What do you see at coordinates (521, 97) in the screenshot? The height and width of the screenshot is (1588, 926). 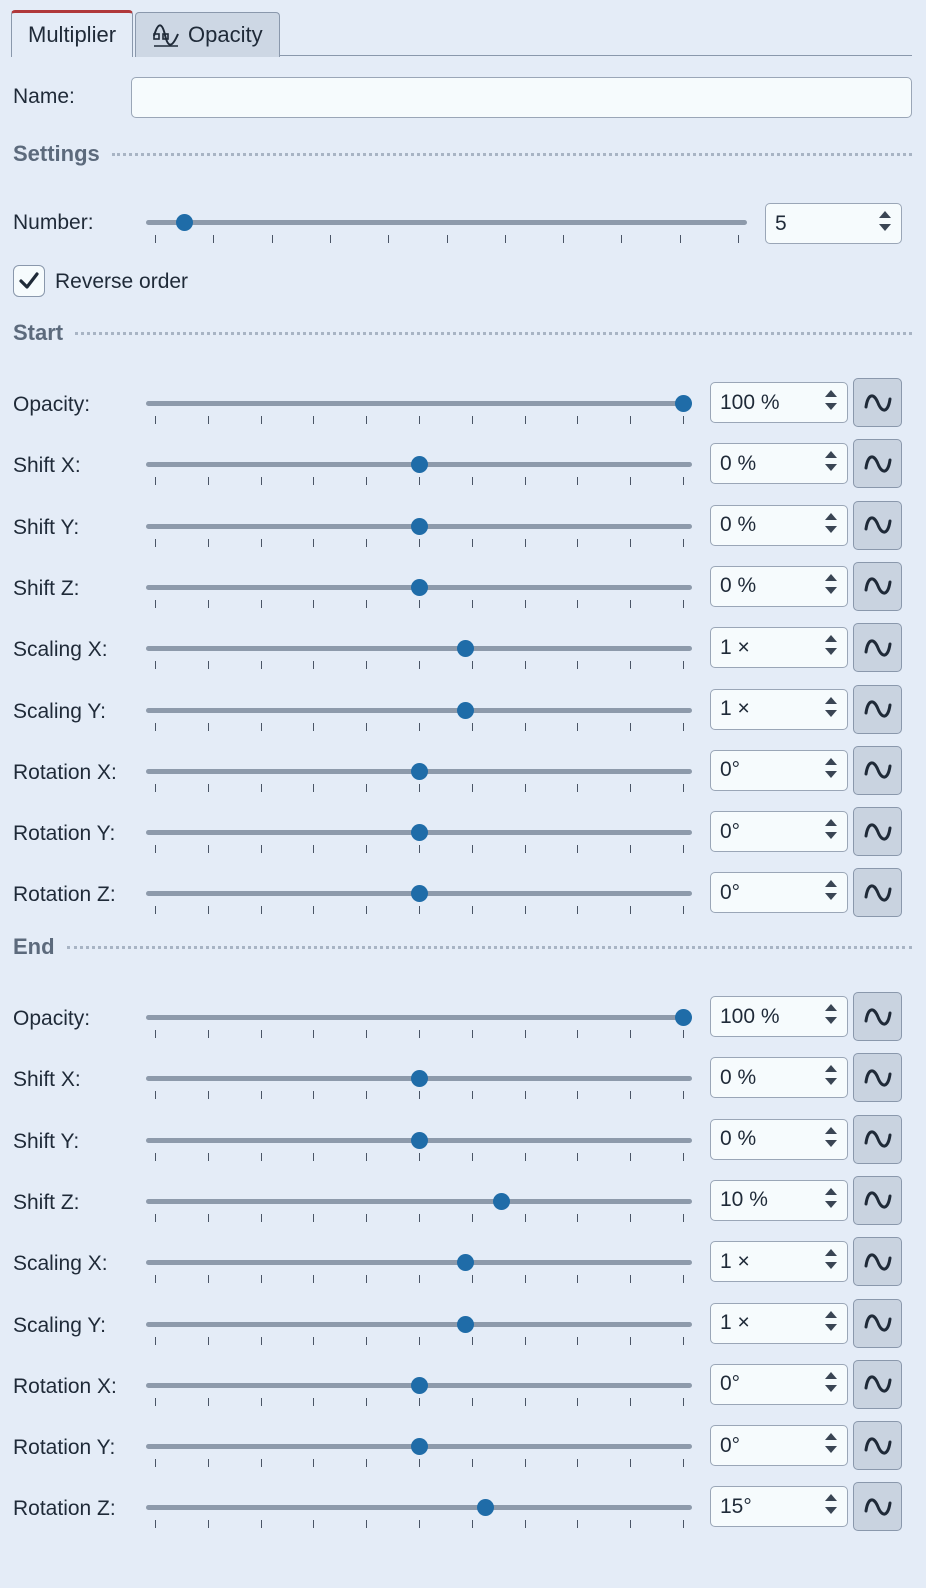 I see `name-input` at bounding box center [521, 97].